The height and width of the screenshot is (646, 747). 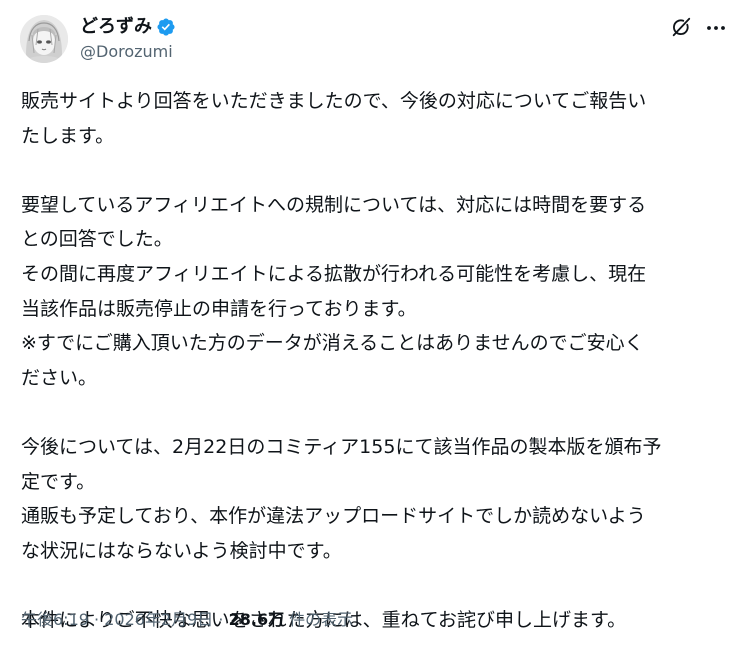 What do you see at coordinates (97, 239) in the screenshot?
I see `post-text-line: との回答でした。` at bounding box center [97, 239].